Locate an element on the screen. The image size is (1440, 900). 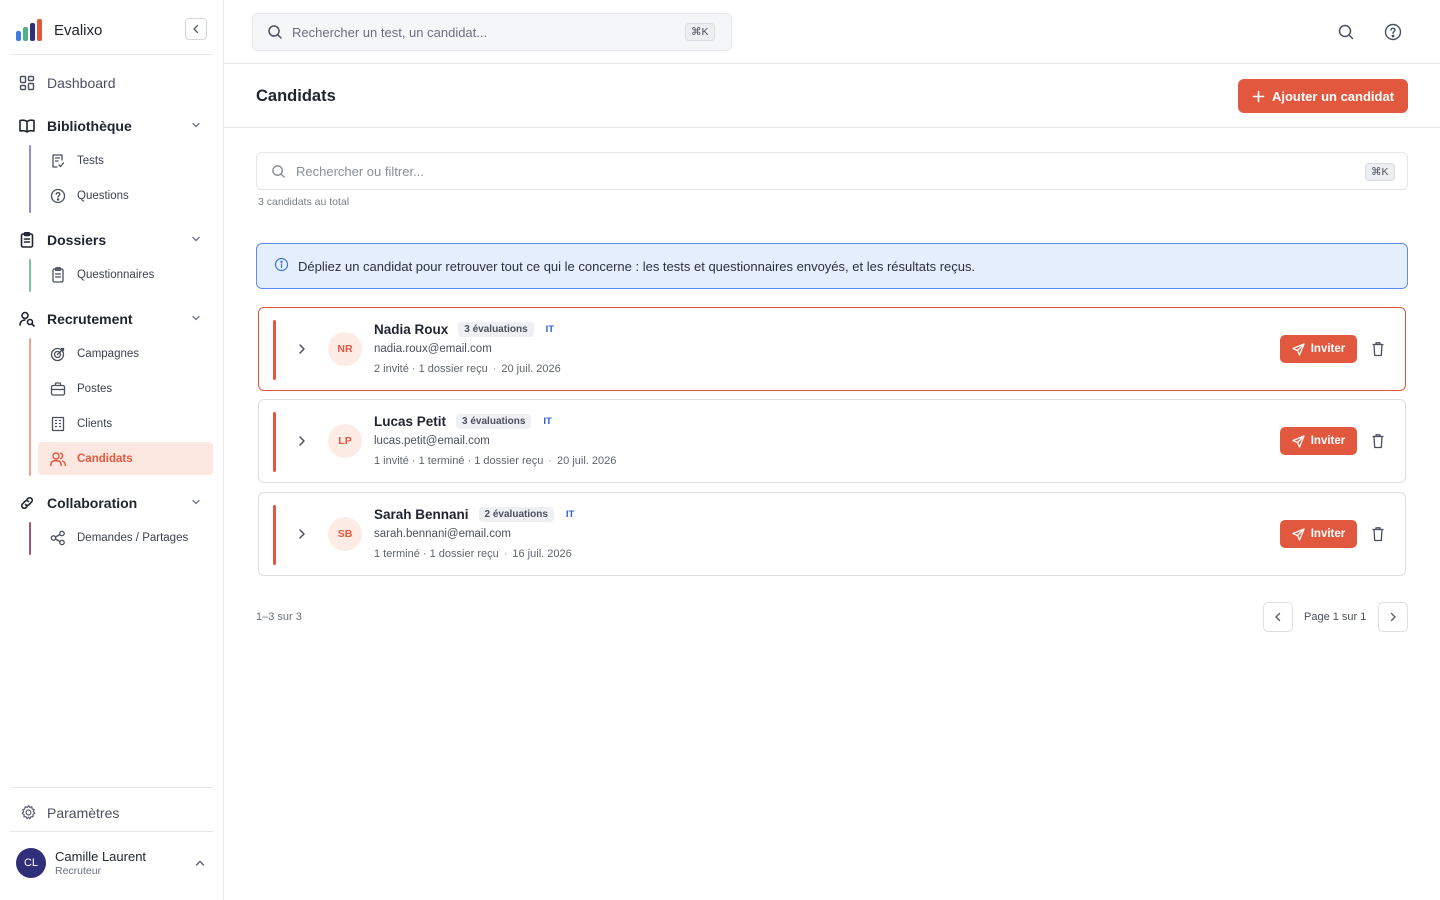
candidate-name: Sarah Bennani is located at coordinates (421, 514).